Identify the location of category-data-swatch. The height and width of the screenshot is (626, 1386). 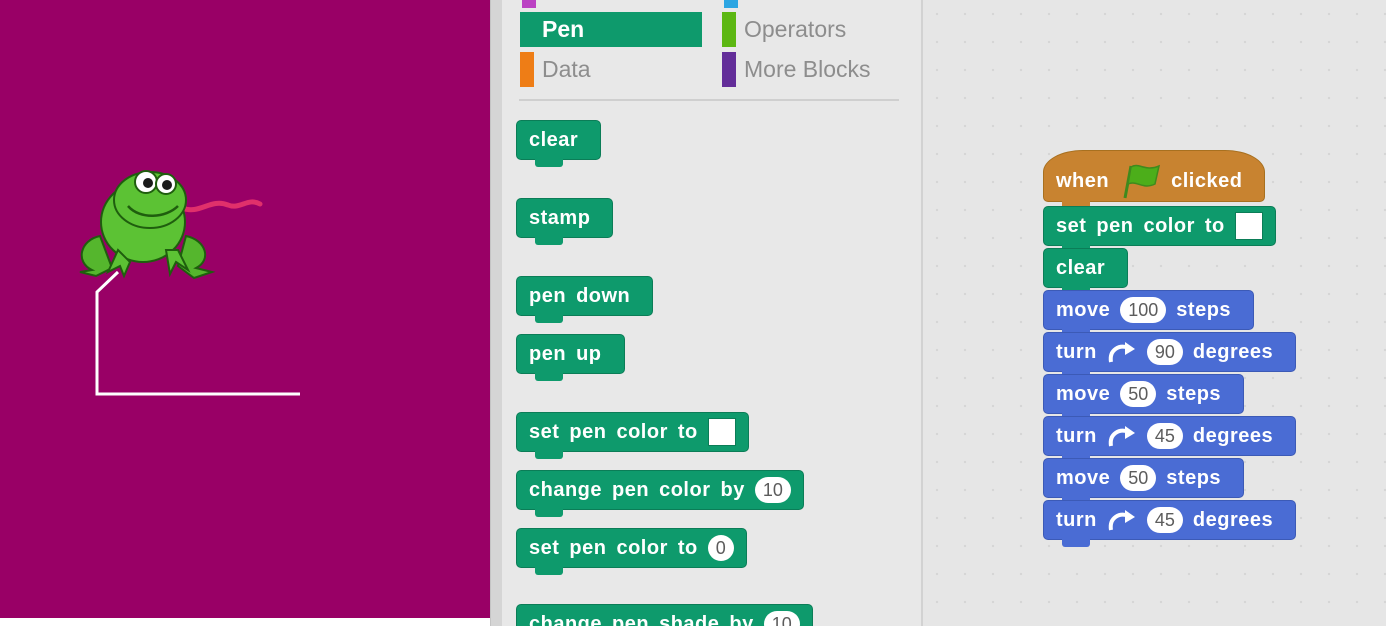
(527, 69).